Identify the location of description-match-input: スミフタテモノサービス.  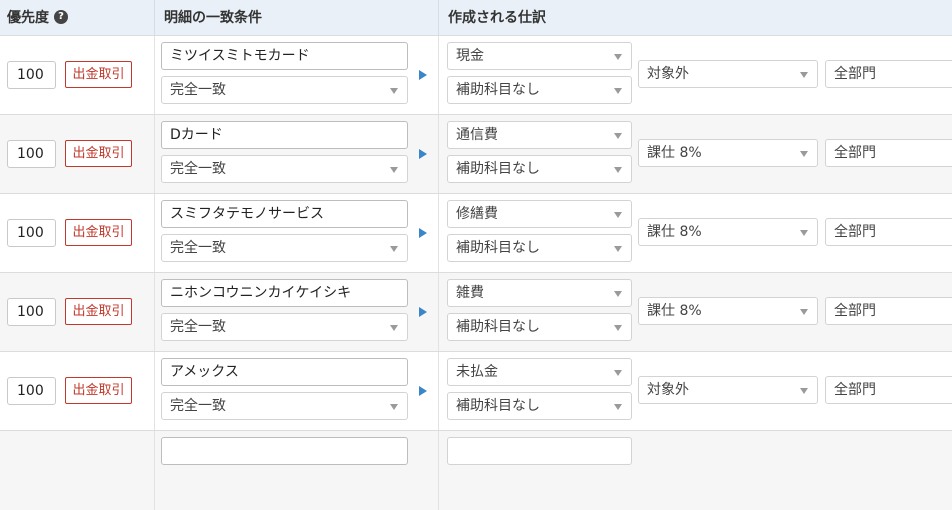
(284, 214).